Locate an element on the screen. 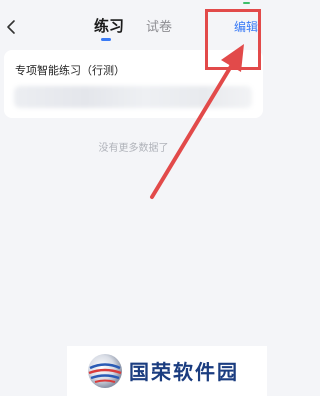 Image resolution: width=320 pixels, height=396 pixels. globe-logo-icon is located at coordinates (105, 371).